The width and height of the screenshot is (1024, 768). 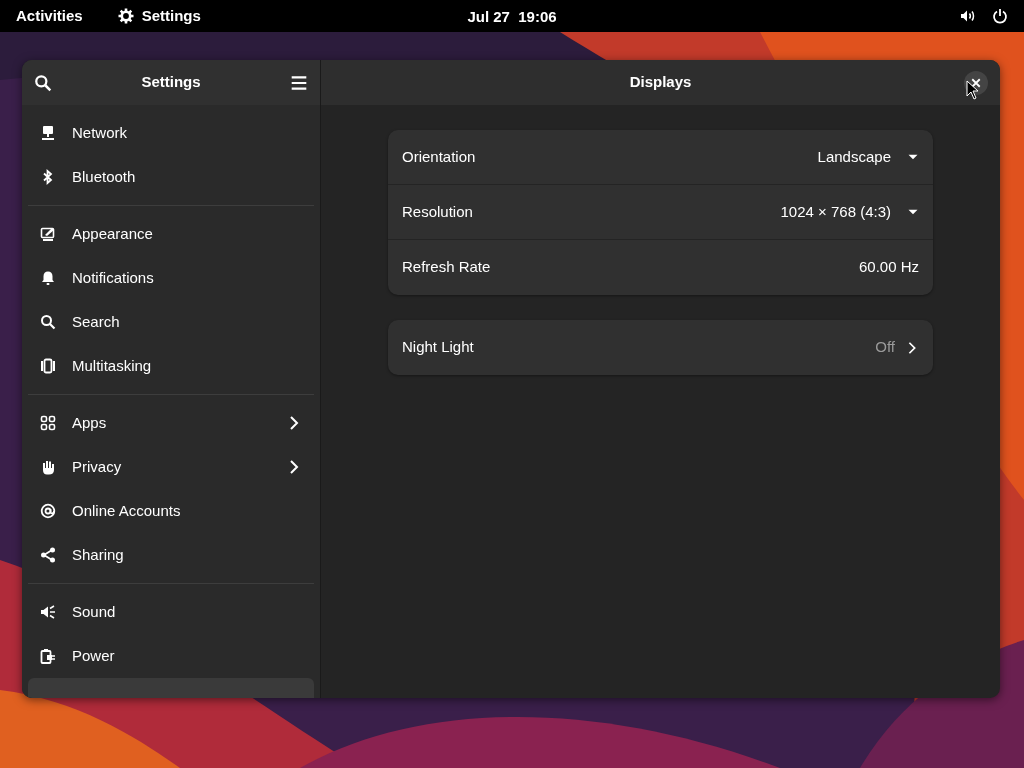 I want to click on close-icon, so click(x=976, y=83).